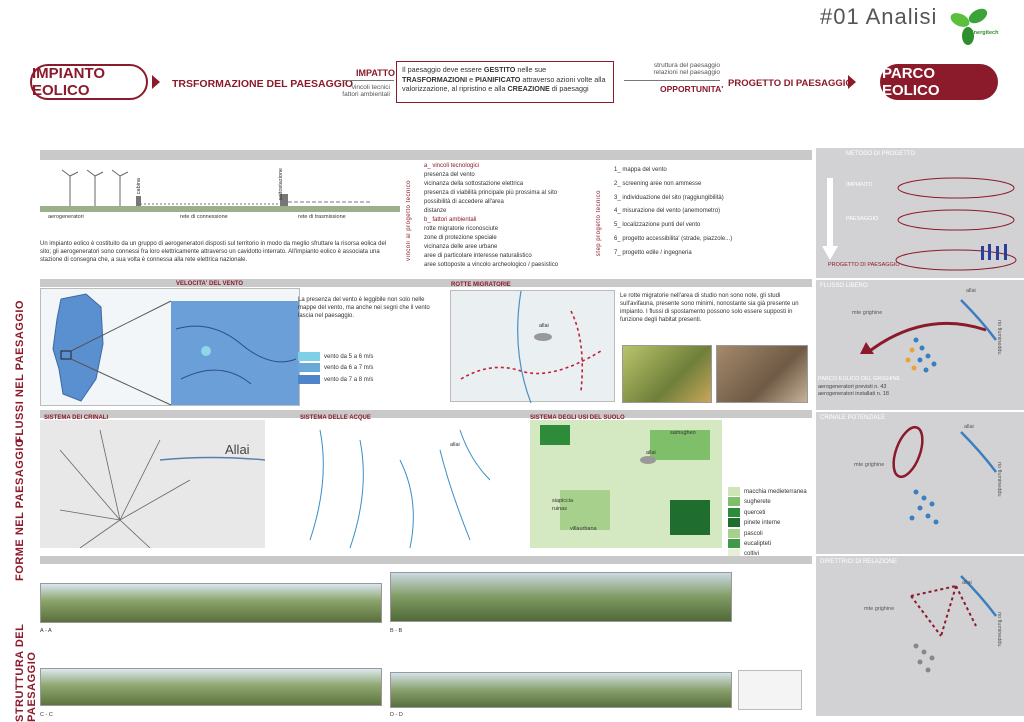 This screenshot has width=1024, height=722. Describe the element at coordinates (396, 715) in the screenshot. I see `section-label-d: D - D` at that location.